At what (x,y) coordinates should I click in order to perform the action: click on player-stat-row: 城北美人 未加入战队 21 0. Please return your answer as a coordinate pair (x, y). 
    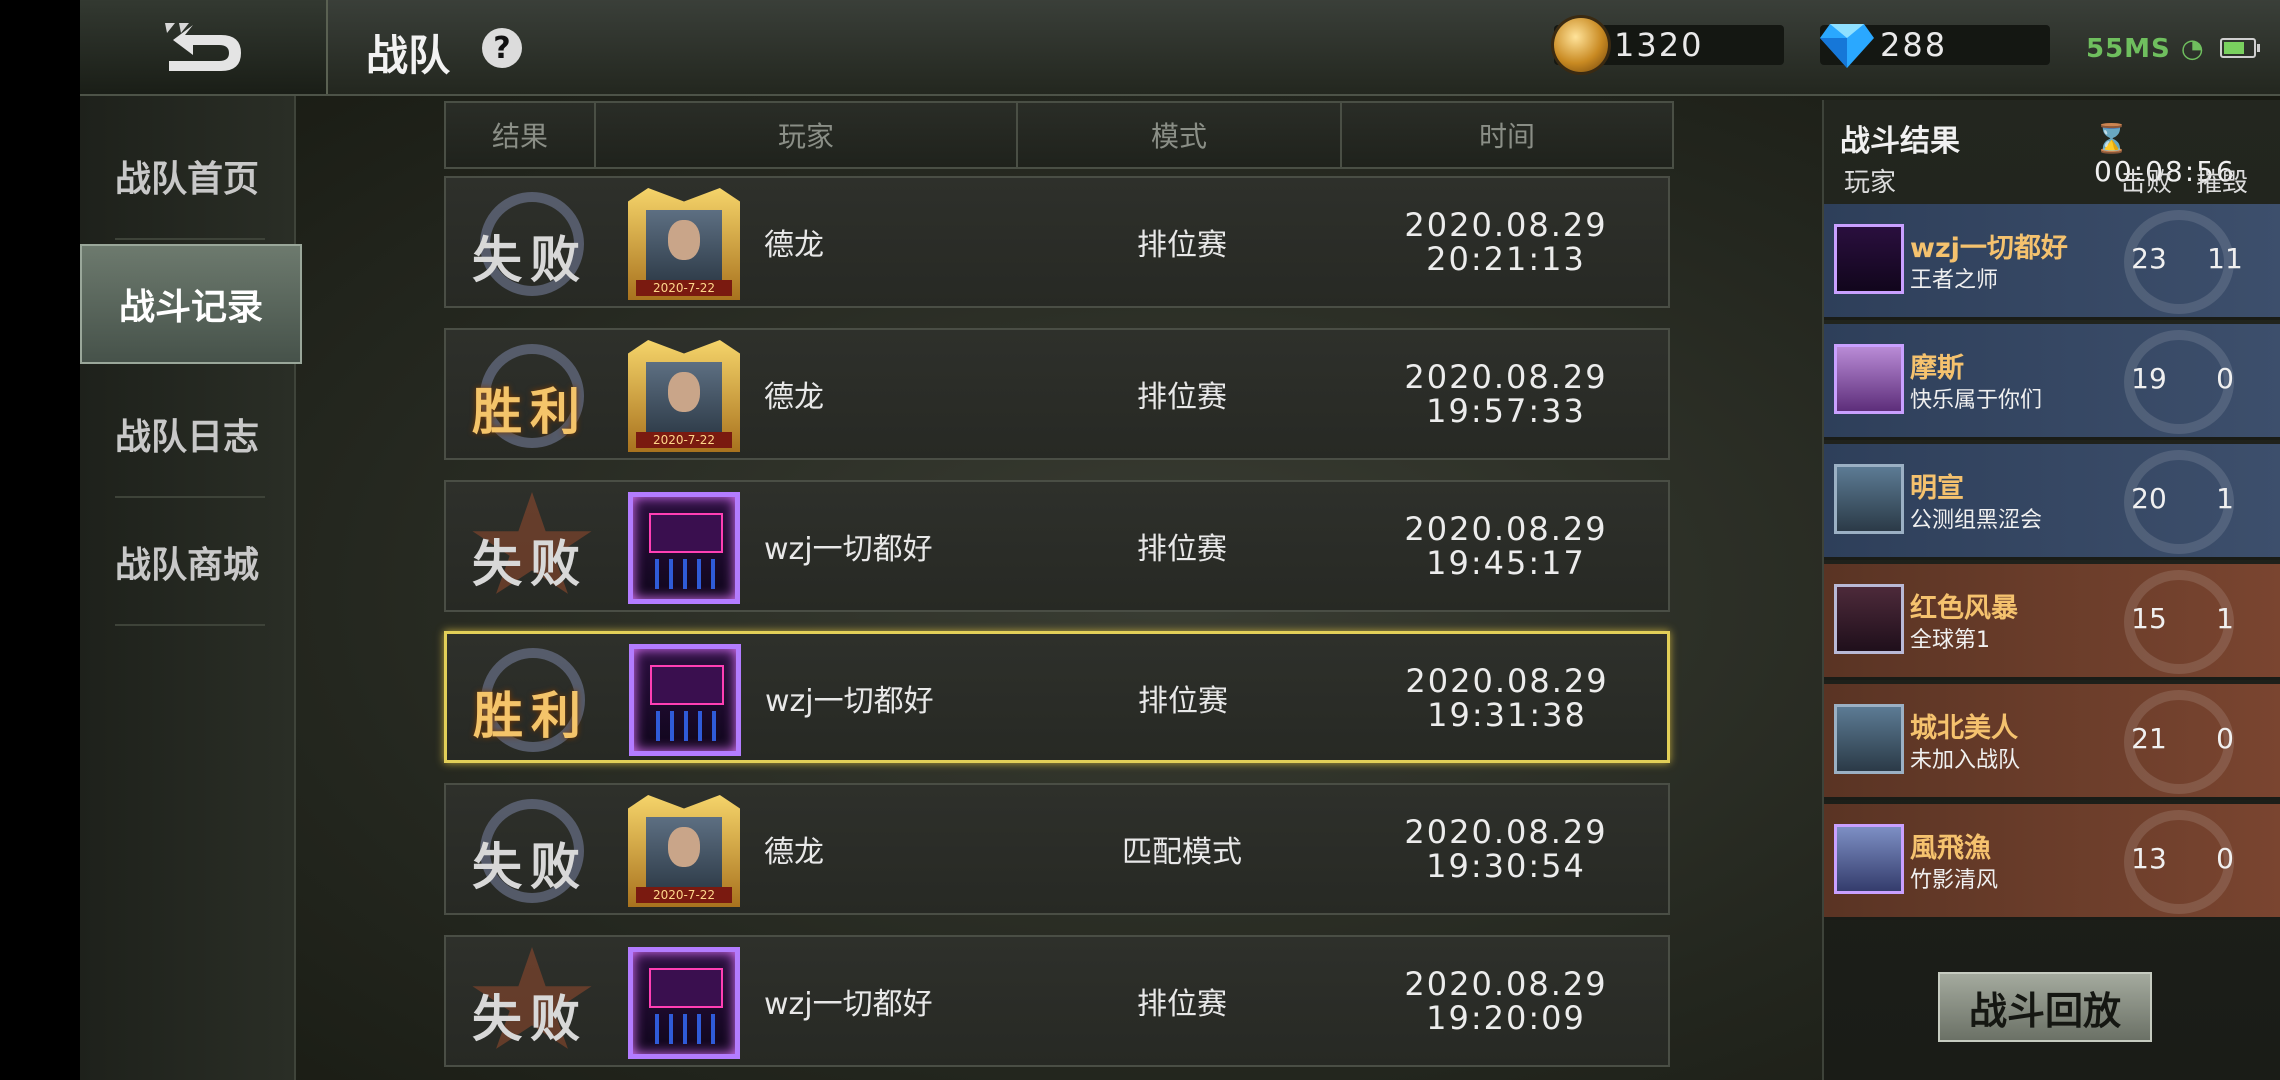
    Looking at the image, I should click on (2052, 742).